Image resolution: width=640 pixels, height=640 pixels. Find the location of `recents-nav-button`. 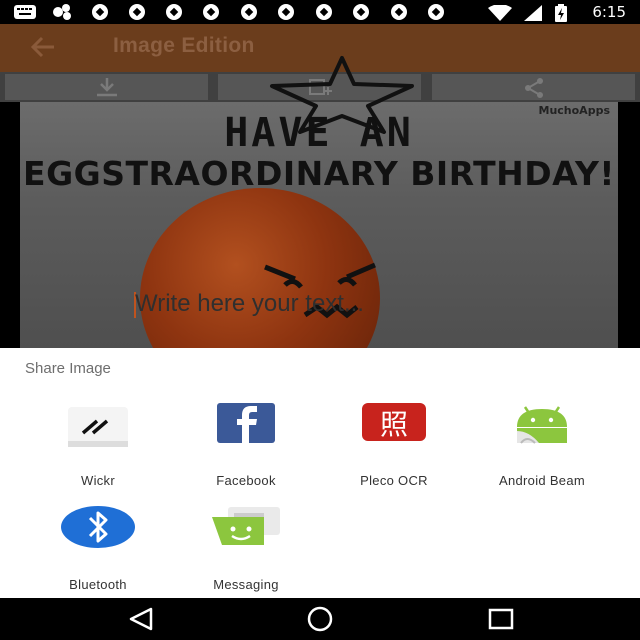

recents-nav-button is located at coordinates (501, 619).